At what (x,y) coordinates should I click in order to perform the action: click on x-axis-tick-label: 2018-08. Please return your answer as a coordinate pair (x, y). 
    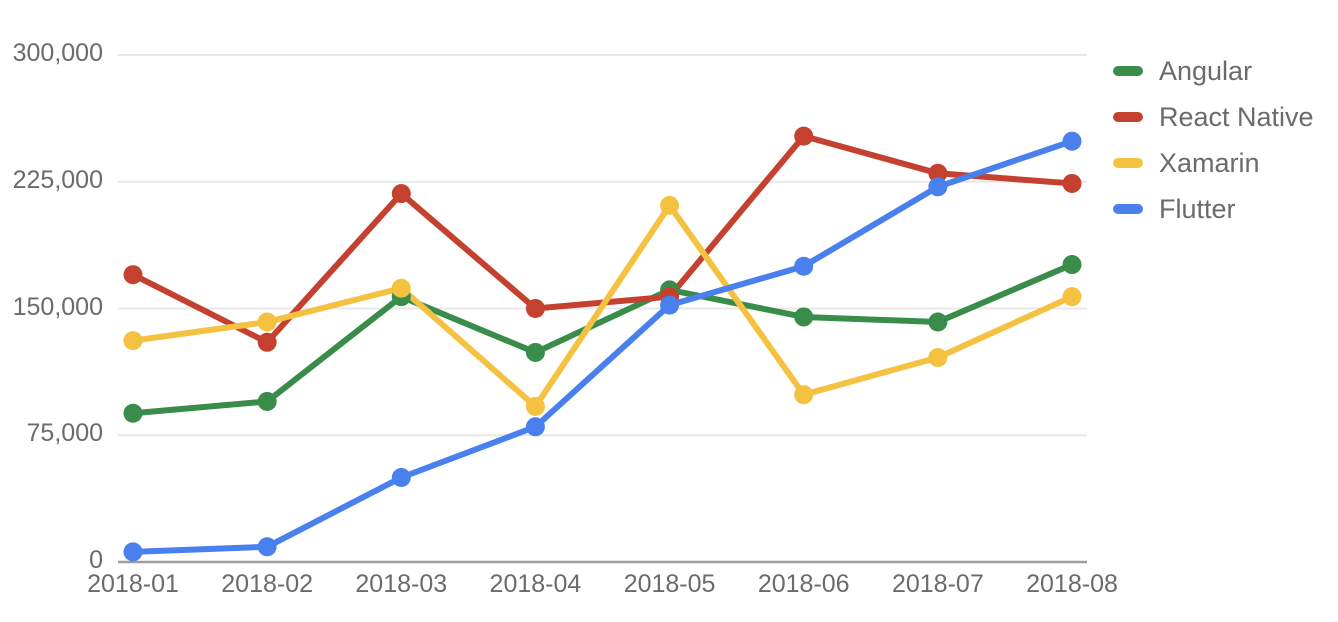
    Looking at the image, I should click on (1072, 584).